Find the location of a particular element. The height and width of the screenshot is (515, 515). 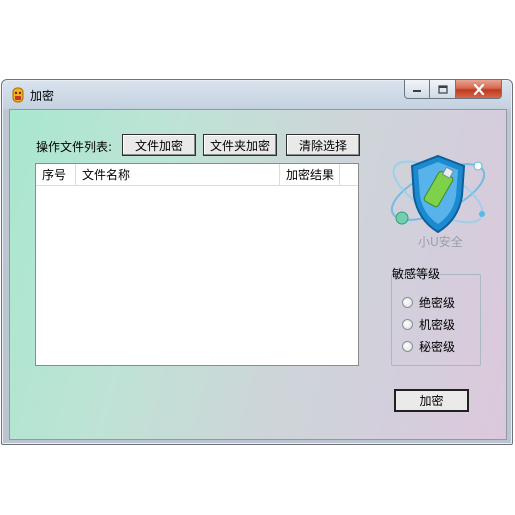

clear-selection-button: 清除选择 is located at coordinates (323, 145).